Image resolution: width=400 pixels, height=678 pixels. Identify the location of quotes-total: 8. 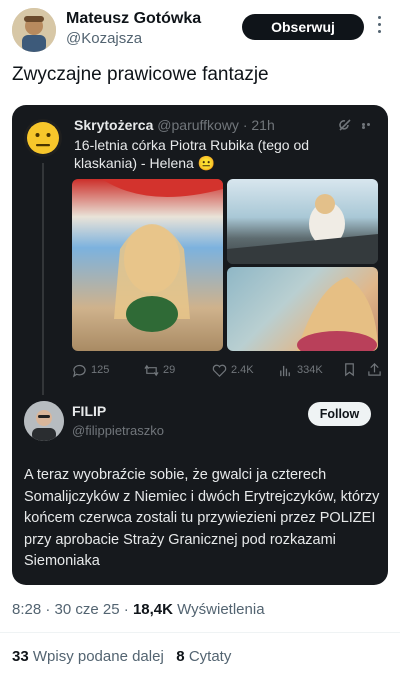
(180, 656).